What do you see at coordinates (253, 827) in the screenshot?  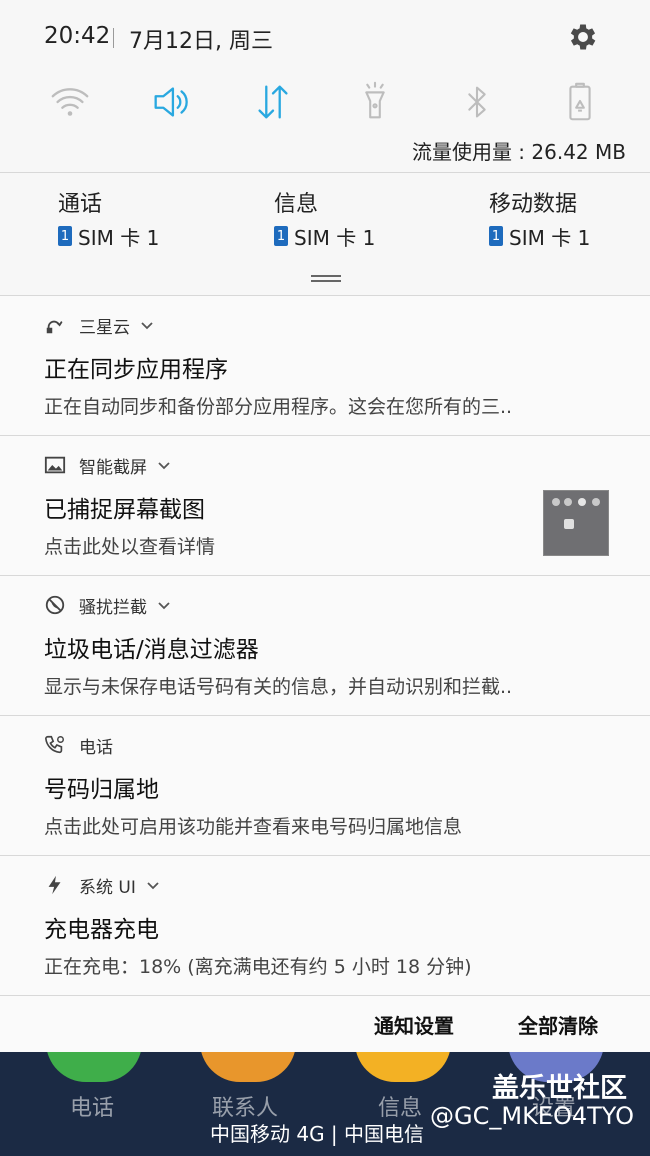 I see `notification-body: 点击此处可启用该功能并查看来电号码归属地信息` at bounding box center [253, 827].